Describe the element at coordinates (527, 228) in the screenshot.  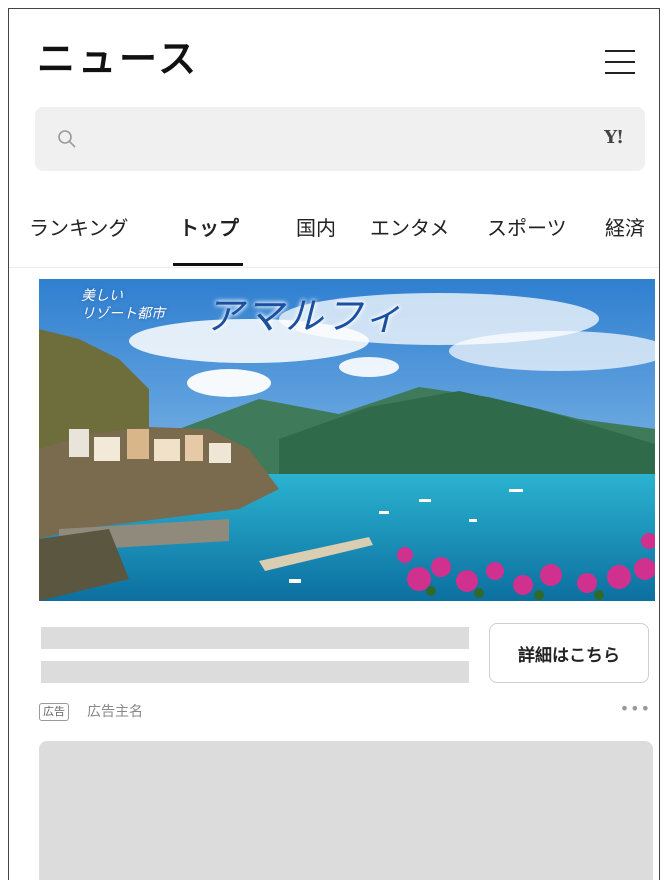
I see `tab-sports: スポーツ` at that location.